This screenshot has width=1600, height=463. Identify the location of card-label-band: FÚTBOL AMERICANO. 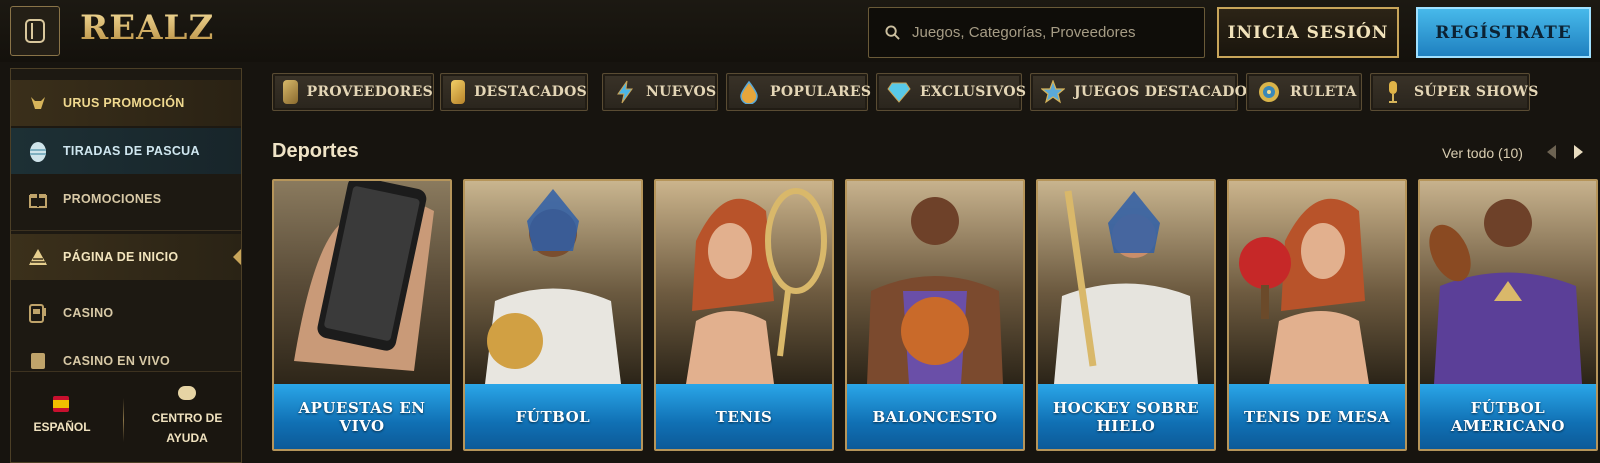
(1508, 416).